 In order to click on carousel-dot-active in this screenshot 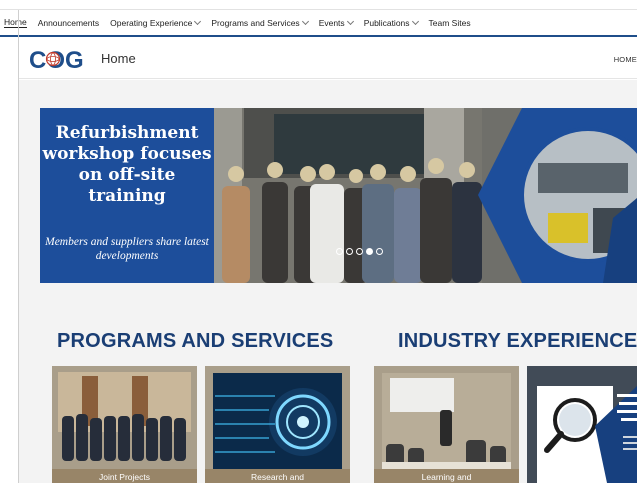, I will do `click(369, 251)`.